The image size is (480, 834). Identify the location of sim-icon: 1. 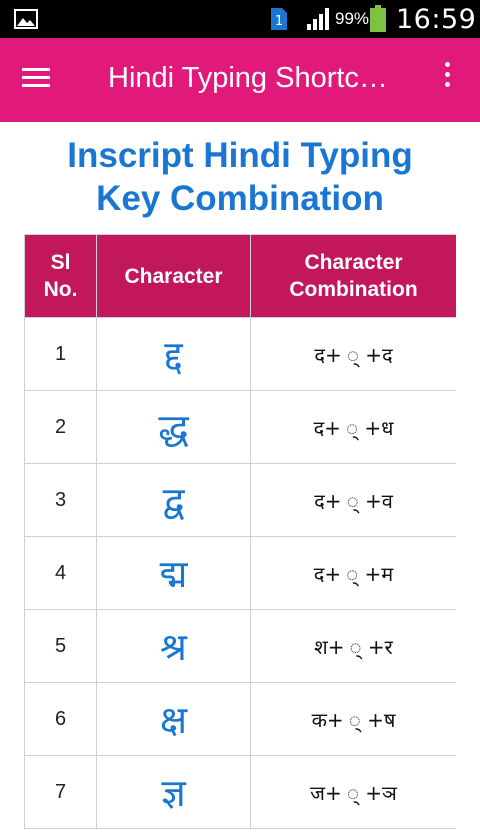
(279, 19).